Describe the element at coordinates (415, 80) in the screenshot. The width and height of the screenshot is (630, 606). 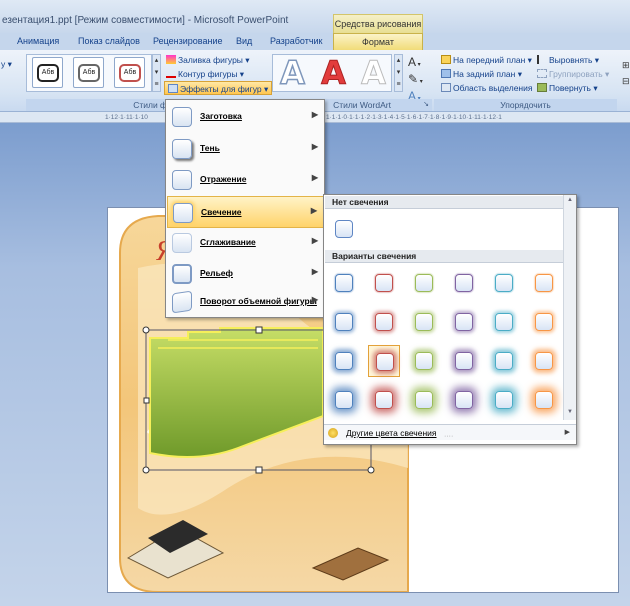
I see `text-outline-icon: ✎ ▾` at that location.